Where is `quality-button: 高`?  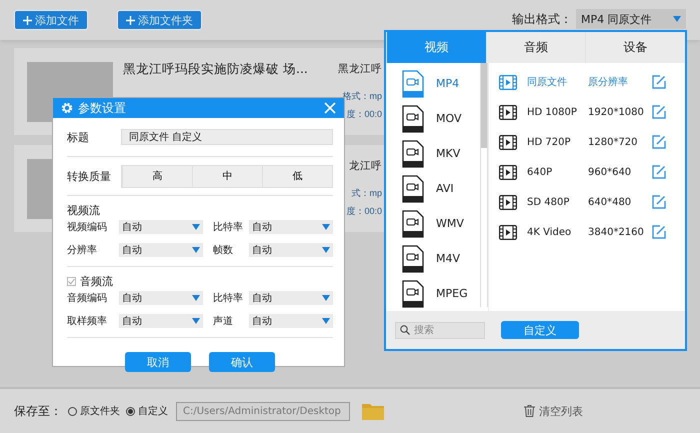
quality-button: 高 is located at coordinates (157, 176).